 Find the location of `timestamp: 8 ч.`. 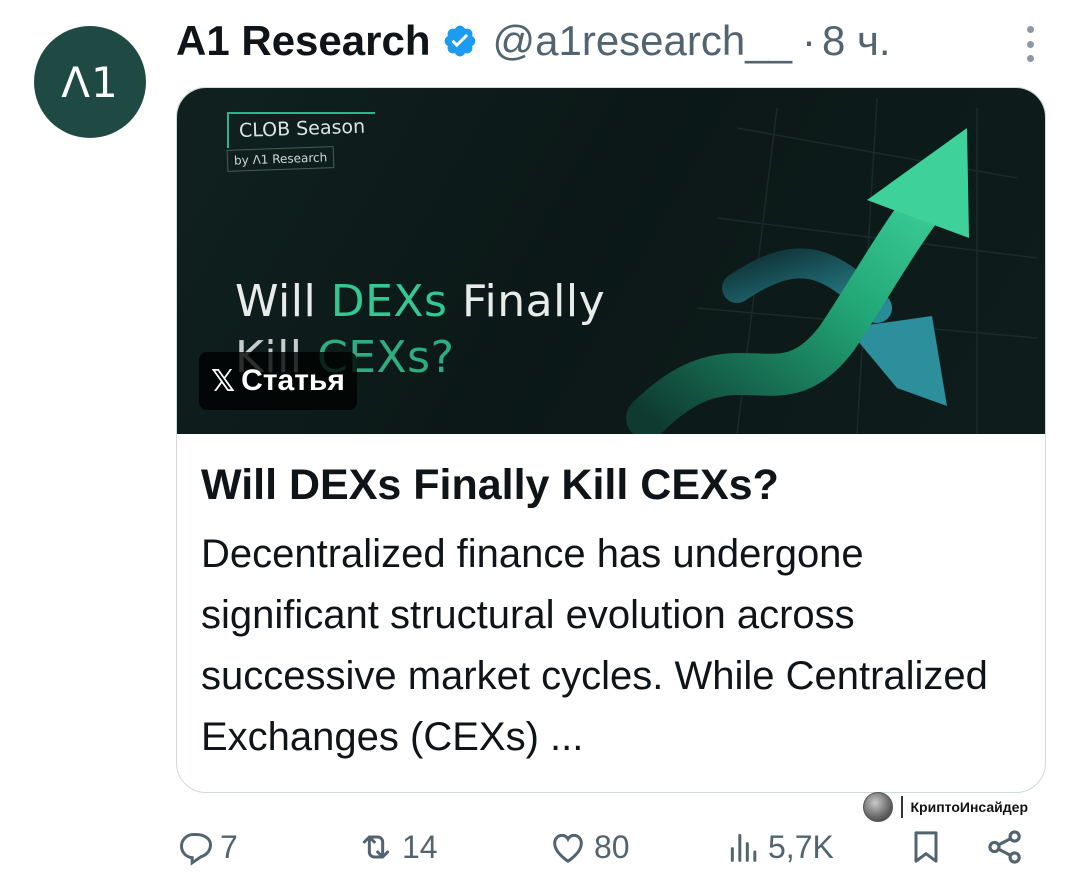

timestamp: 8 ч. is located at coordinates (856, 41).